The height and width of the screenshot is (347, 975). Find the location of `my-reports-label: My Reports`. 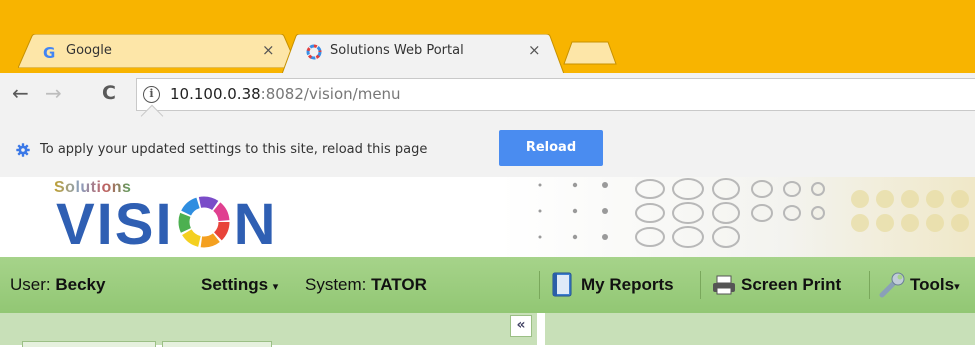

my-reports-label: My Reports is located at coordinates (627, 284).